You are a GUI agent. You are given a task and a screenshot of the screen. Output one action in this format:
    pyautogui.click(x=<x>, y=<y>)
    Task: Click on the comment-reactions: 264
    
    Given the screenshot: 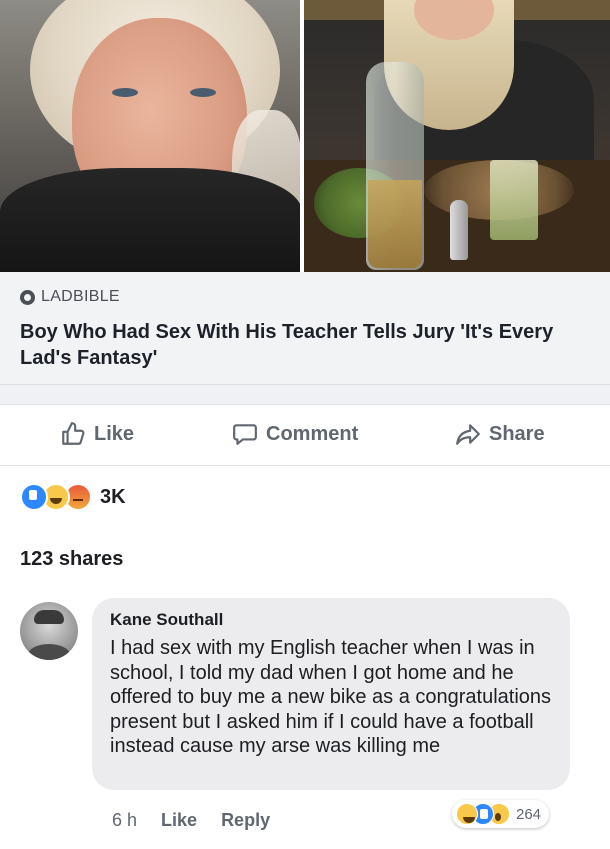 What is the action you would take?
    pyautogui.click(x=501, y=814)
    